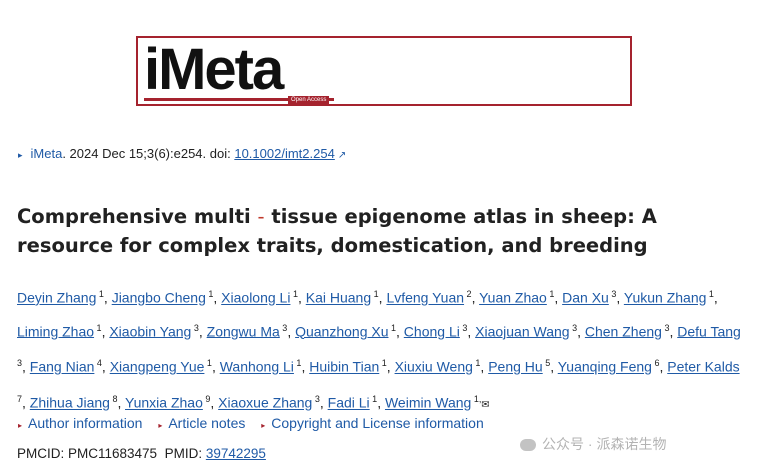  What do you see at coordinates (425, 298) in the screenshot?
I see `author-link: Lvfeng Yuan` at bounding box center [425, 298].